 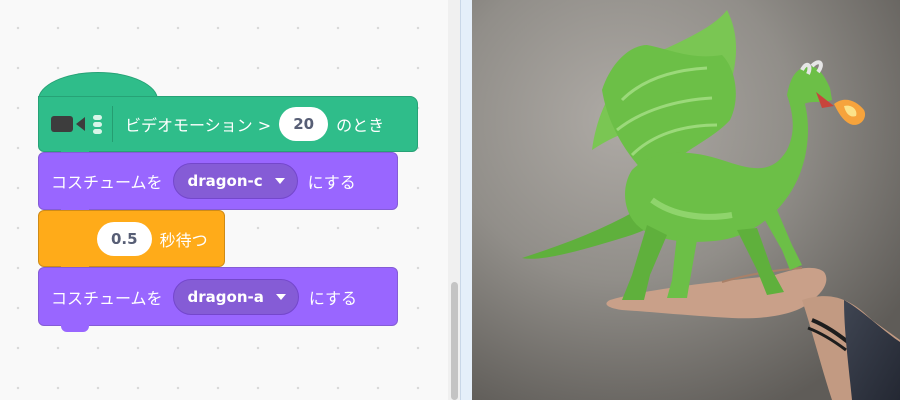 What do you see at coordinates (112, 124) in the screenshot?
I see `hat-separator` at bounding box center [112, 124].